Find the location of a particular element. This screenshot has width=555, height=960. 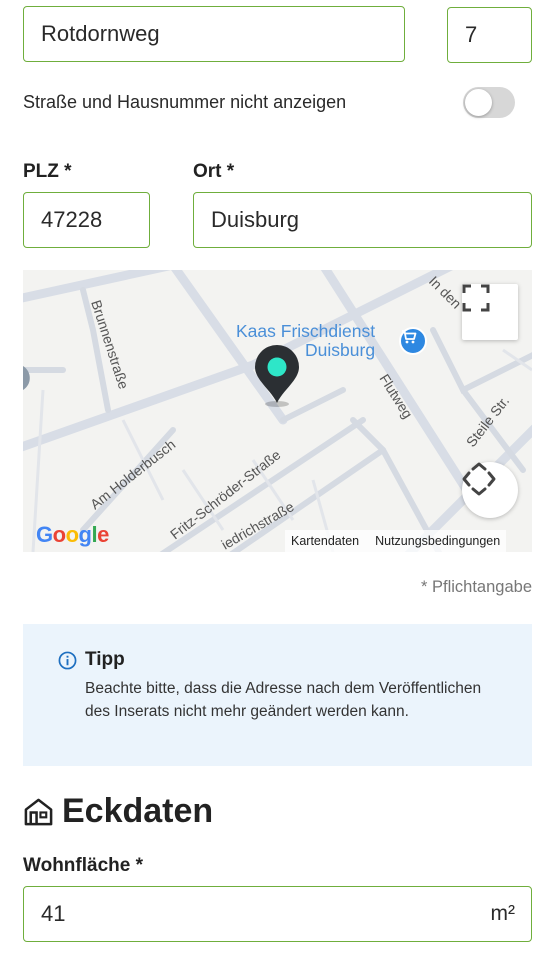

city-label: Ort * is located at coordinates (214, 171).